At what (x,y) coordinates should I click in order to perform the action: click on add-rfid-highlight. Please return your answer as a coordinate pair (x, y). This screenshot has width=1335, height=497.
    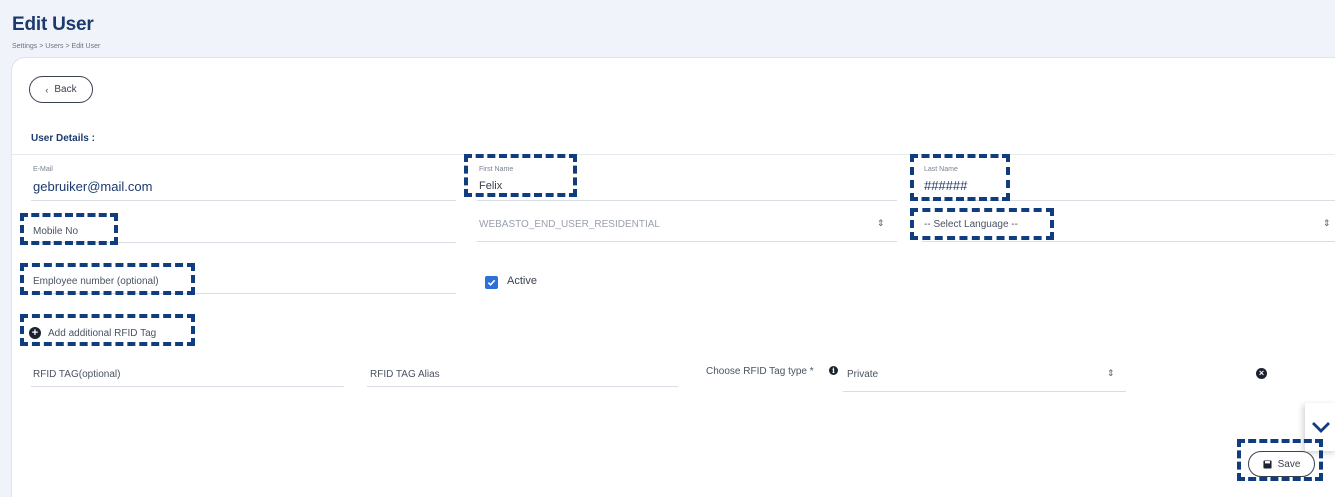
    Looking at the image, I should click on (107, 330).